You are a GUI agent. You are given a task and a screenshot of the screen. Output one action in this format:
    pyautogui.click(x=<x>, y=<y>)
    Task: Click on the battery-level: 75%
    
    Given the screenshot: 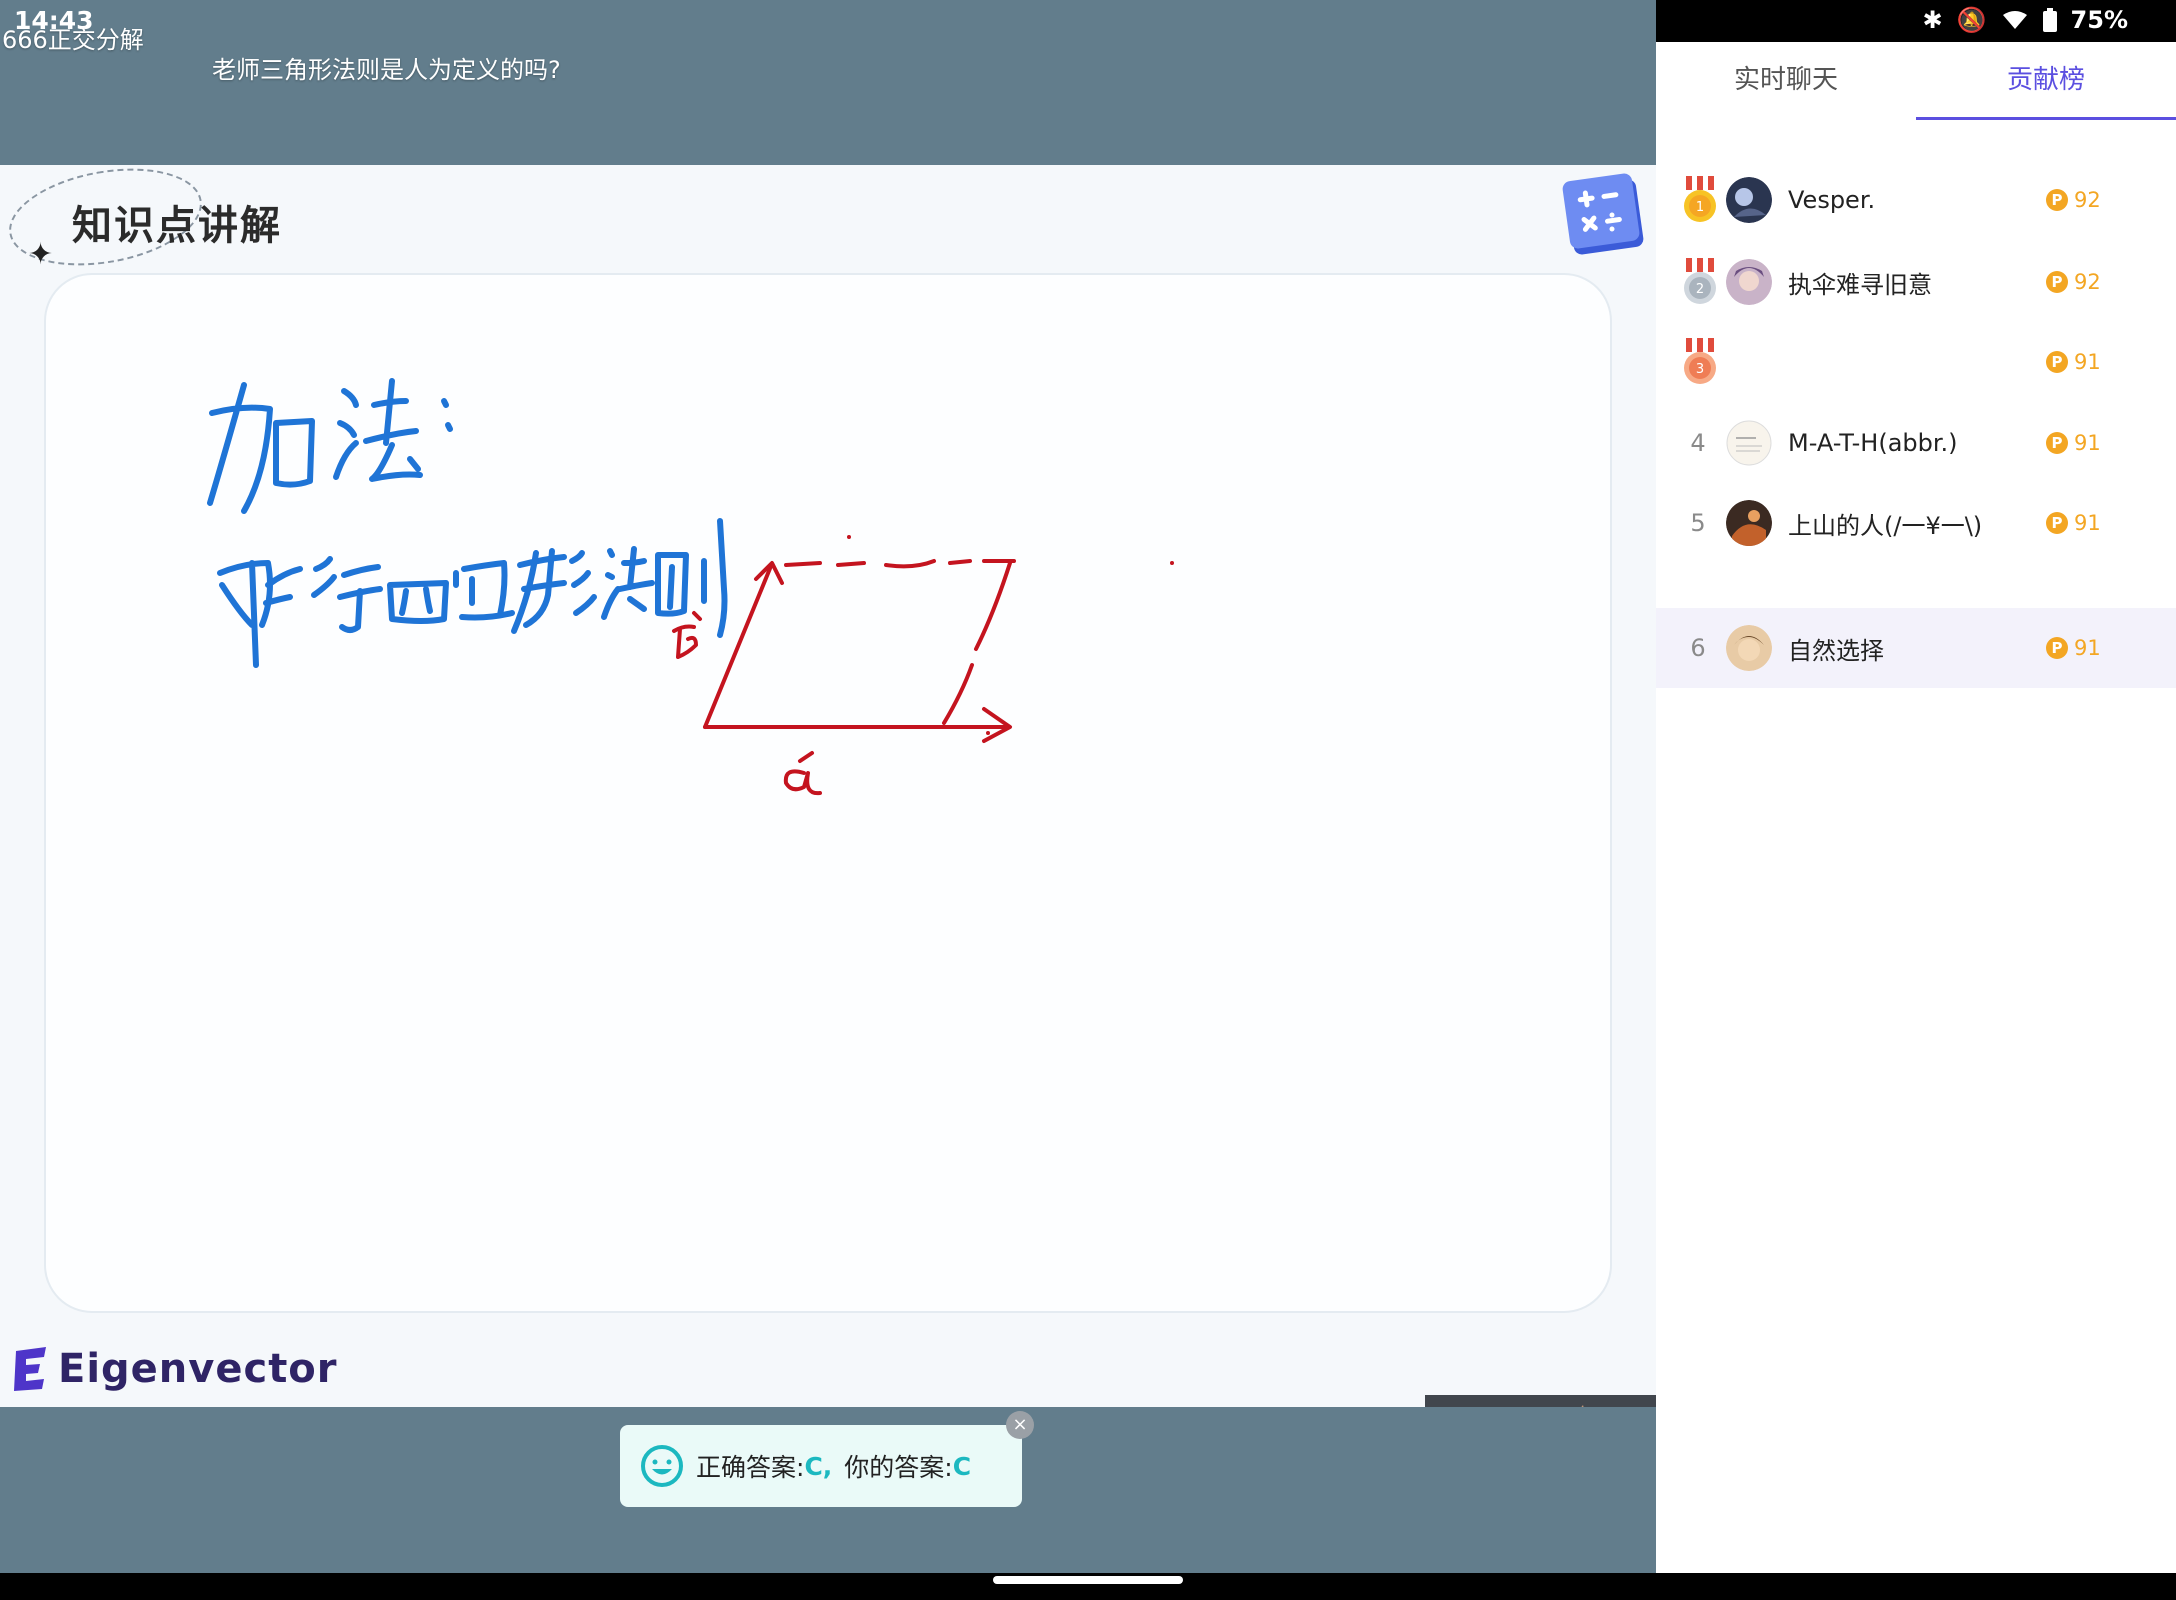 What is the action you would take?
    pyautogui.click(x=2099, y=20)
    